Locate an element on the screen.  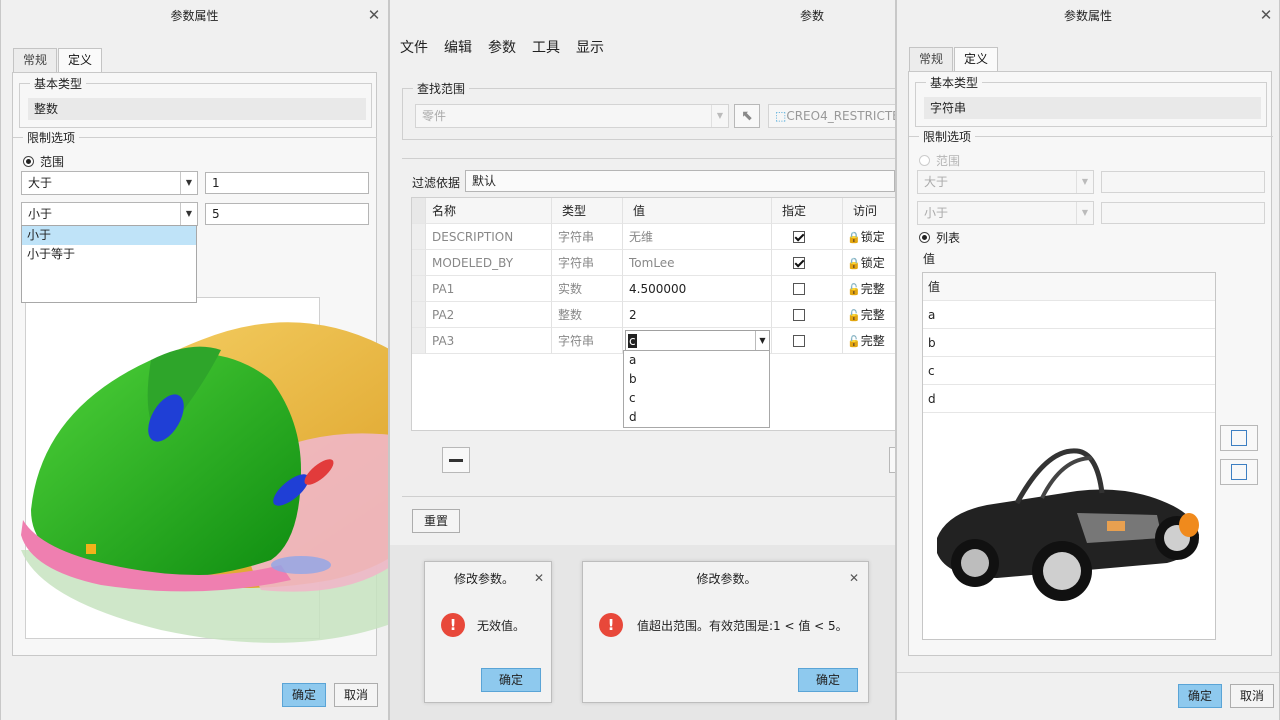
lower-bound-input is located at coordinates (1183, 182).